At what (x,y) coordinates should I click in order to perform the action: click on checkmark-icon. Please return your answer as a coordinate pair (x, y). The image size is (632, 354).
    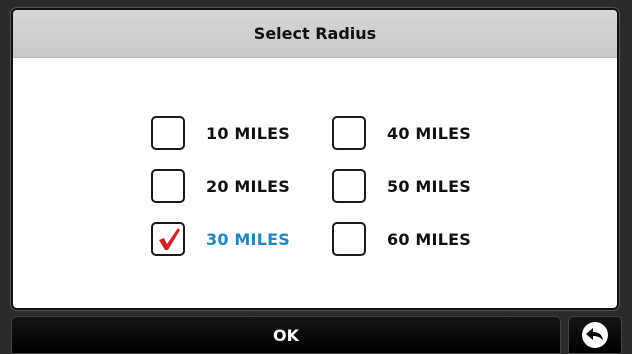
    Looking at the image, I should click on (169, 239).